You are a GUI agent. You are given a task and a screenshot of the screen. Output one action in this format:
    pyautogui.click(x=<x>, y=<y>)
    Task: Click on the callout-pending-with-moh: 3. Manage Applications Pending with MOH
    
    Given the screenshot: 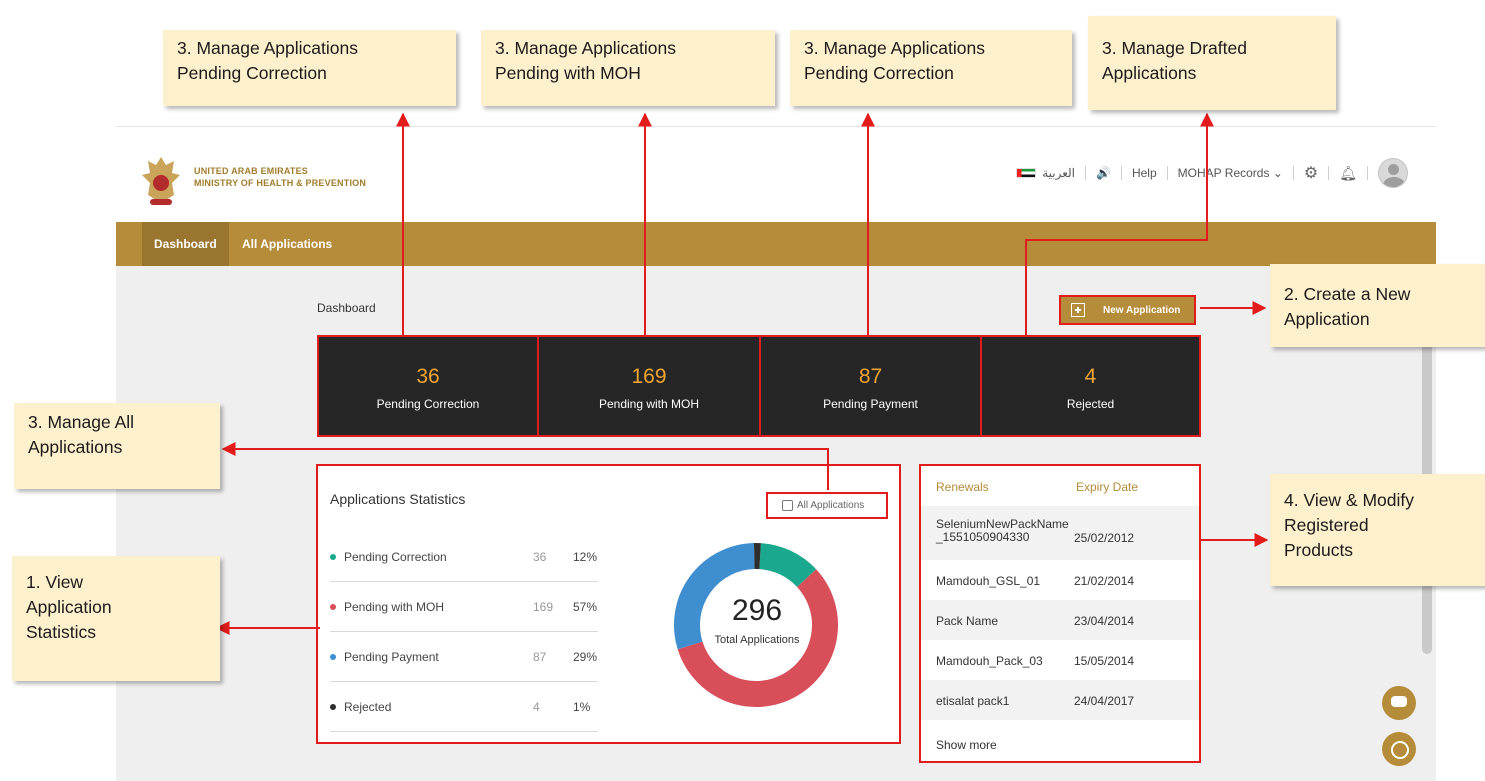 What is the action you would take?
    pyautogui.click(x=628, y=68)
    